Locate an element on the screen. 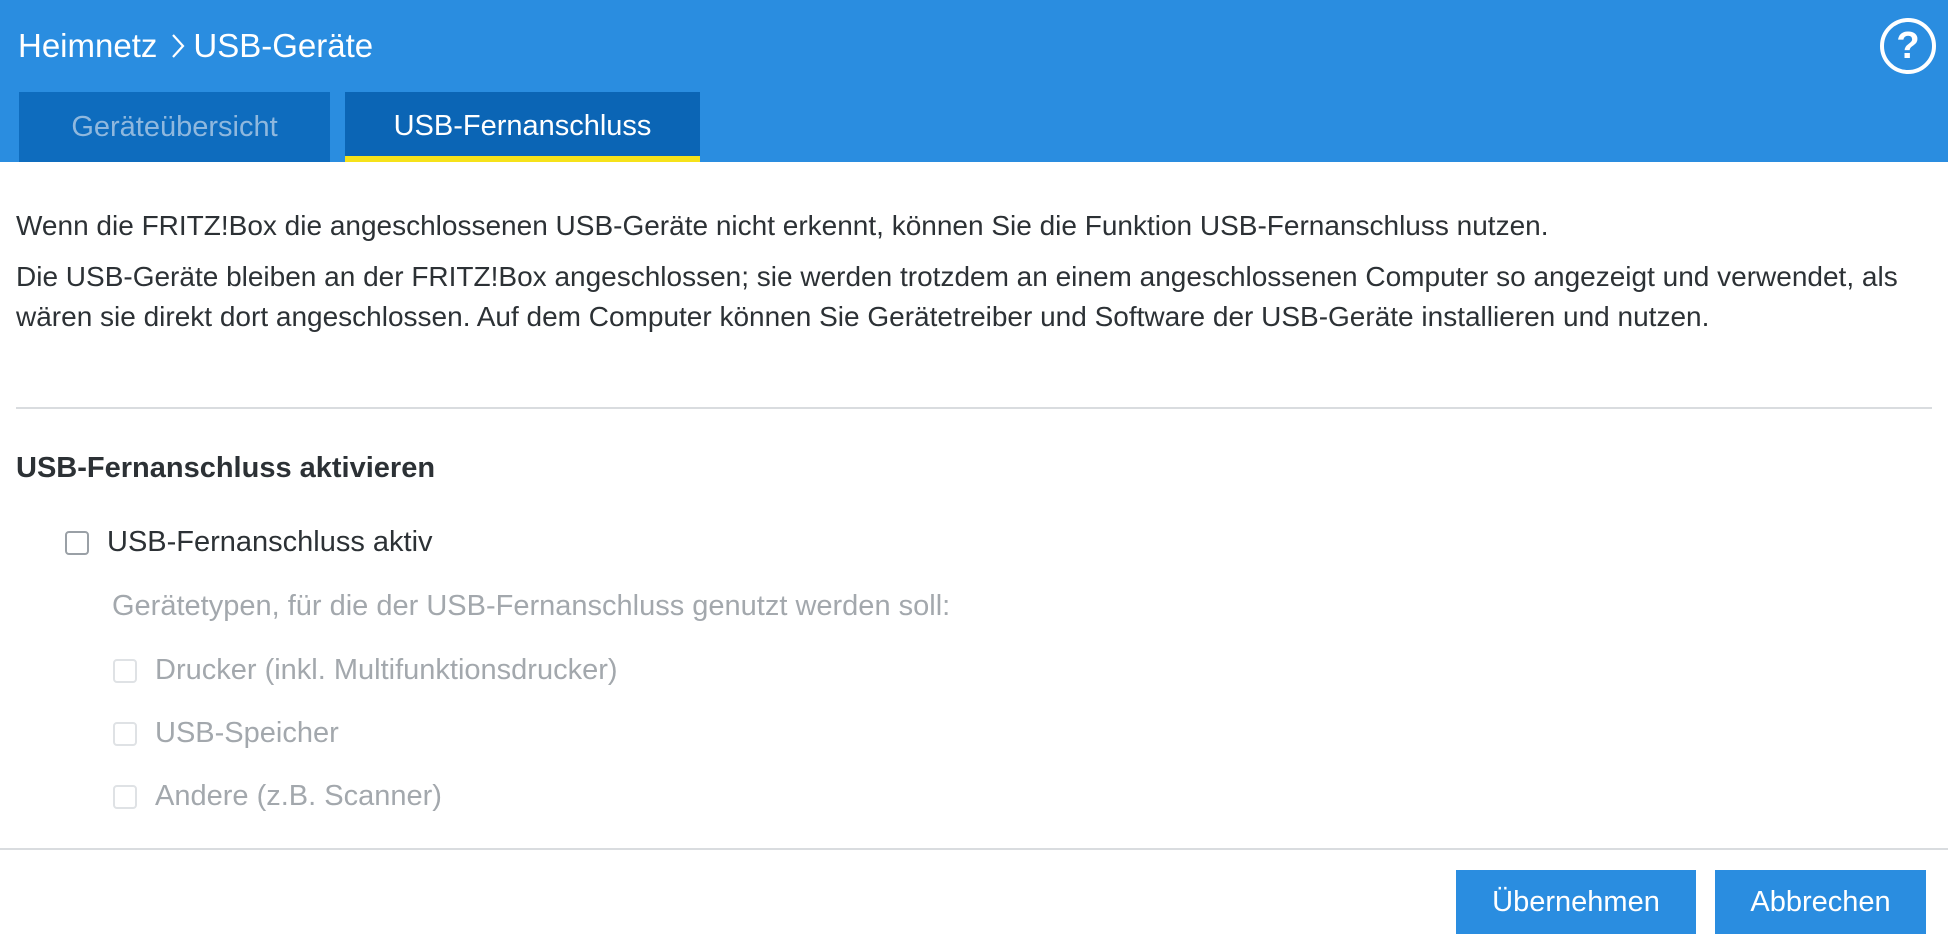 This screenshot has height=946, width=1948. breadcrumb: Heimnetz USB-Geräte is located at coordinates (195, 46).